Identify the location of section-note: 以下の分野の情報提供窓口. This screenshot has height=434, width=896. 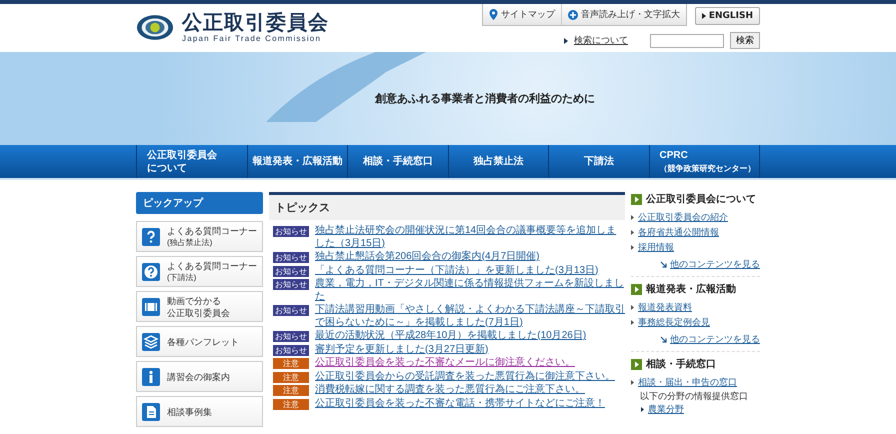
(694, 396).